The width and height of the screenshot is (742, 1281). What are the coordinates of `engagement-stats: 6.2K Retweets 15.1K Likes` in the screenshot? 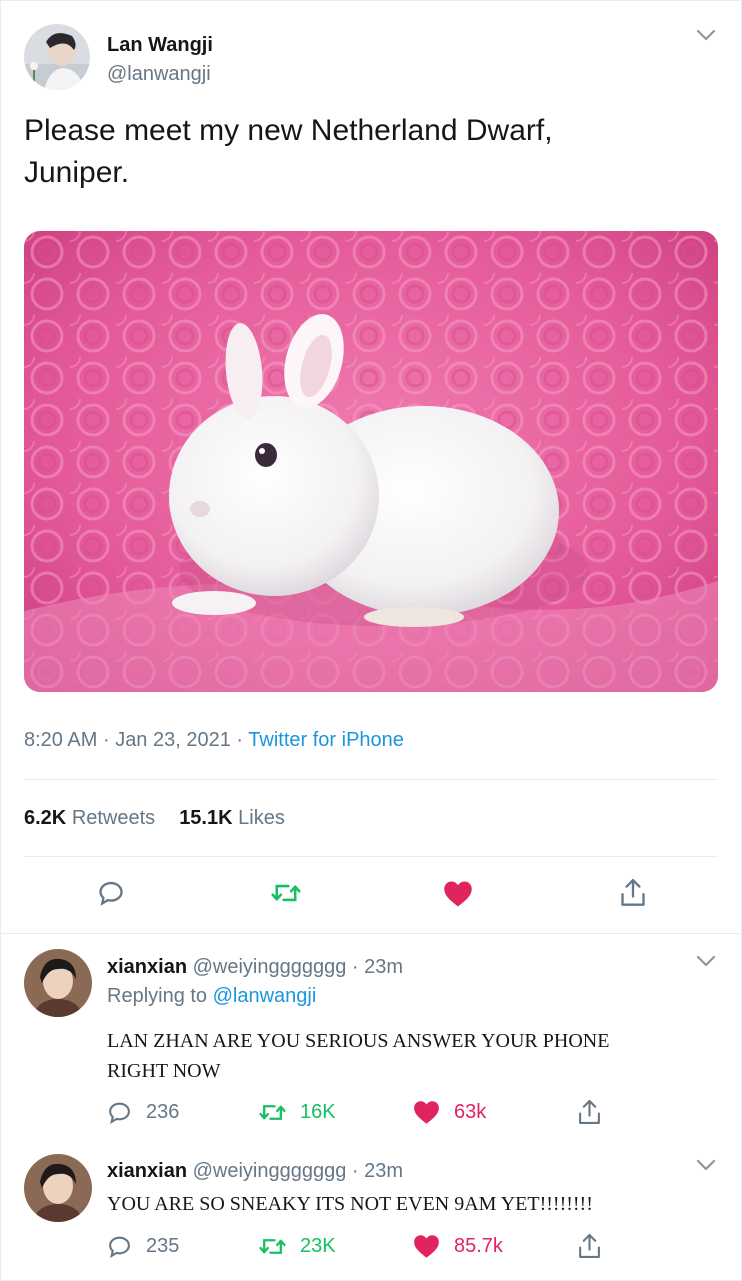 It's located at (154, 818).